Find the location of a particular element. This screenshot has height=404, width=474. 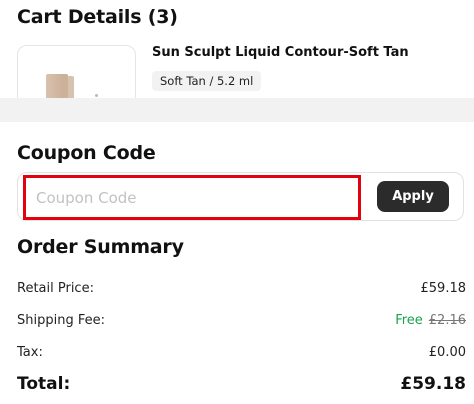

retail-price-row: Retail Price: £59.18 is located at coordinates (241, 291).